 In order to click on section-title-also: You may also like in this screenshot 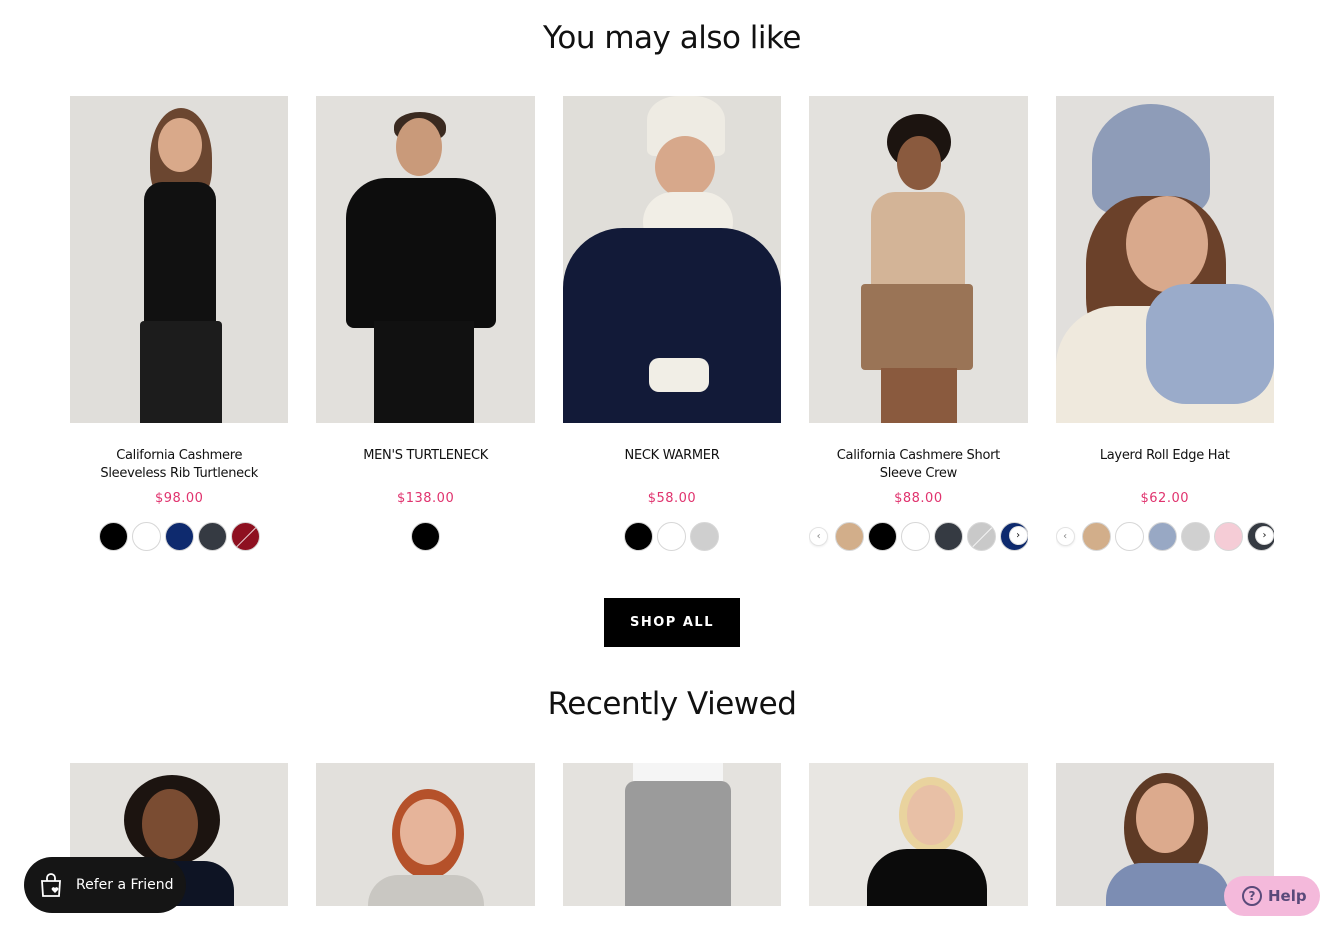, I will do `click(672, 38)`.